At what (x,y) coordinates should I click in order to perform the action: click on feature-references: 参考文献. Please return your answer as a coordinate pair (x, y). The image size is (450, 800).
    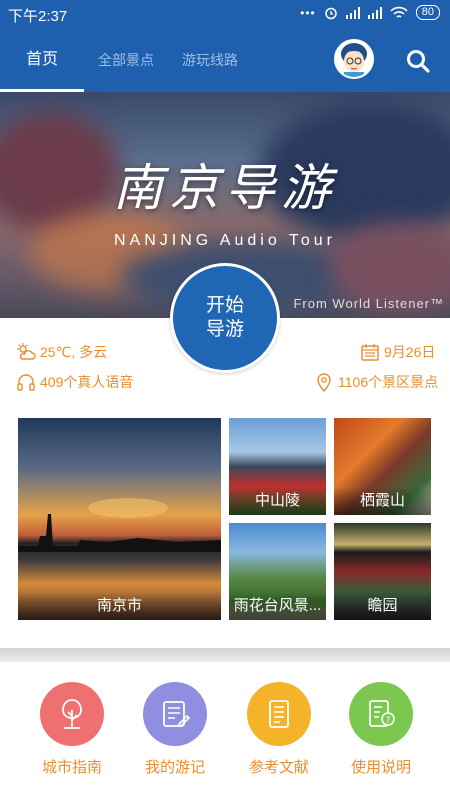
    Looking at the image, I should click on (279, 729).